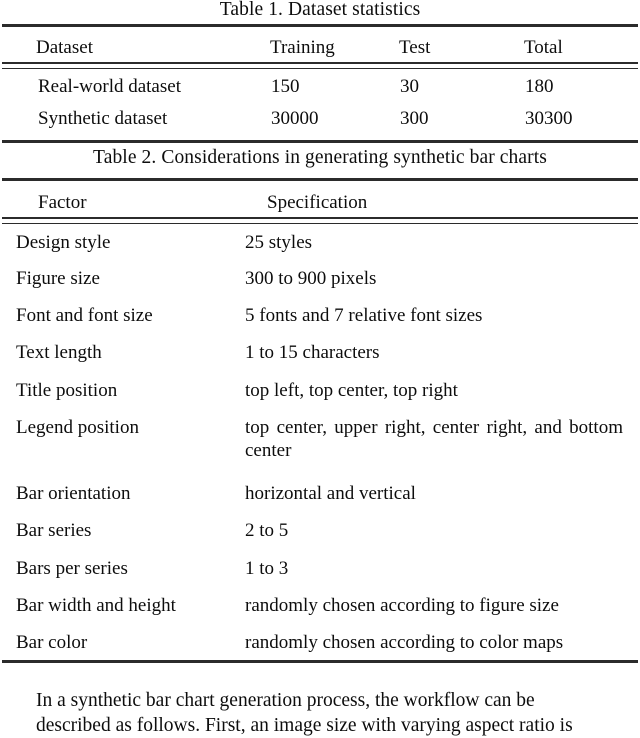 This screenshot has height=738, width=640. Describe the element at coordinates (77, 427) in the screenshot. I see `table2-cell-factor: Legend position` at that location.